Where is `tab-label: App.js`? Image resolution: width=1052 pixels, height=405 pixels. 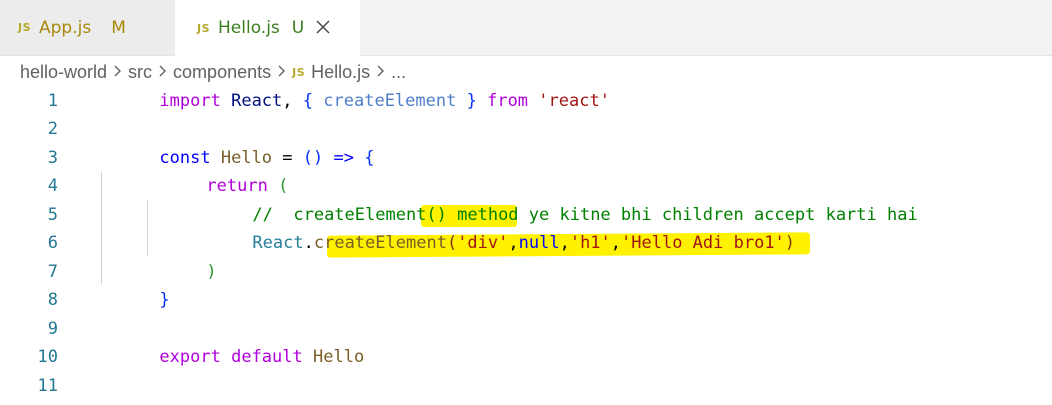
tab-label: App.js is located at coordinates (65, 27).